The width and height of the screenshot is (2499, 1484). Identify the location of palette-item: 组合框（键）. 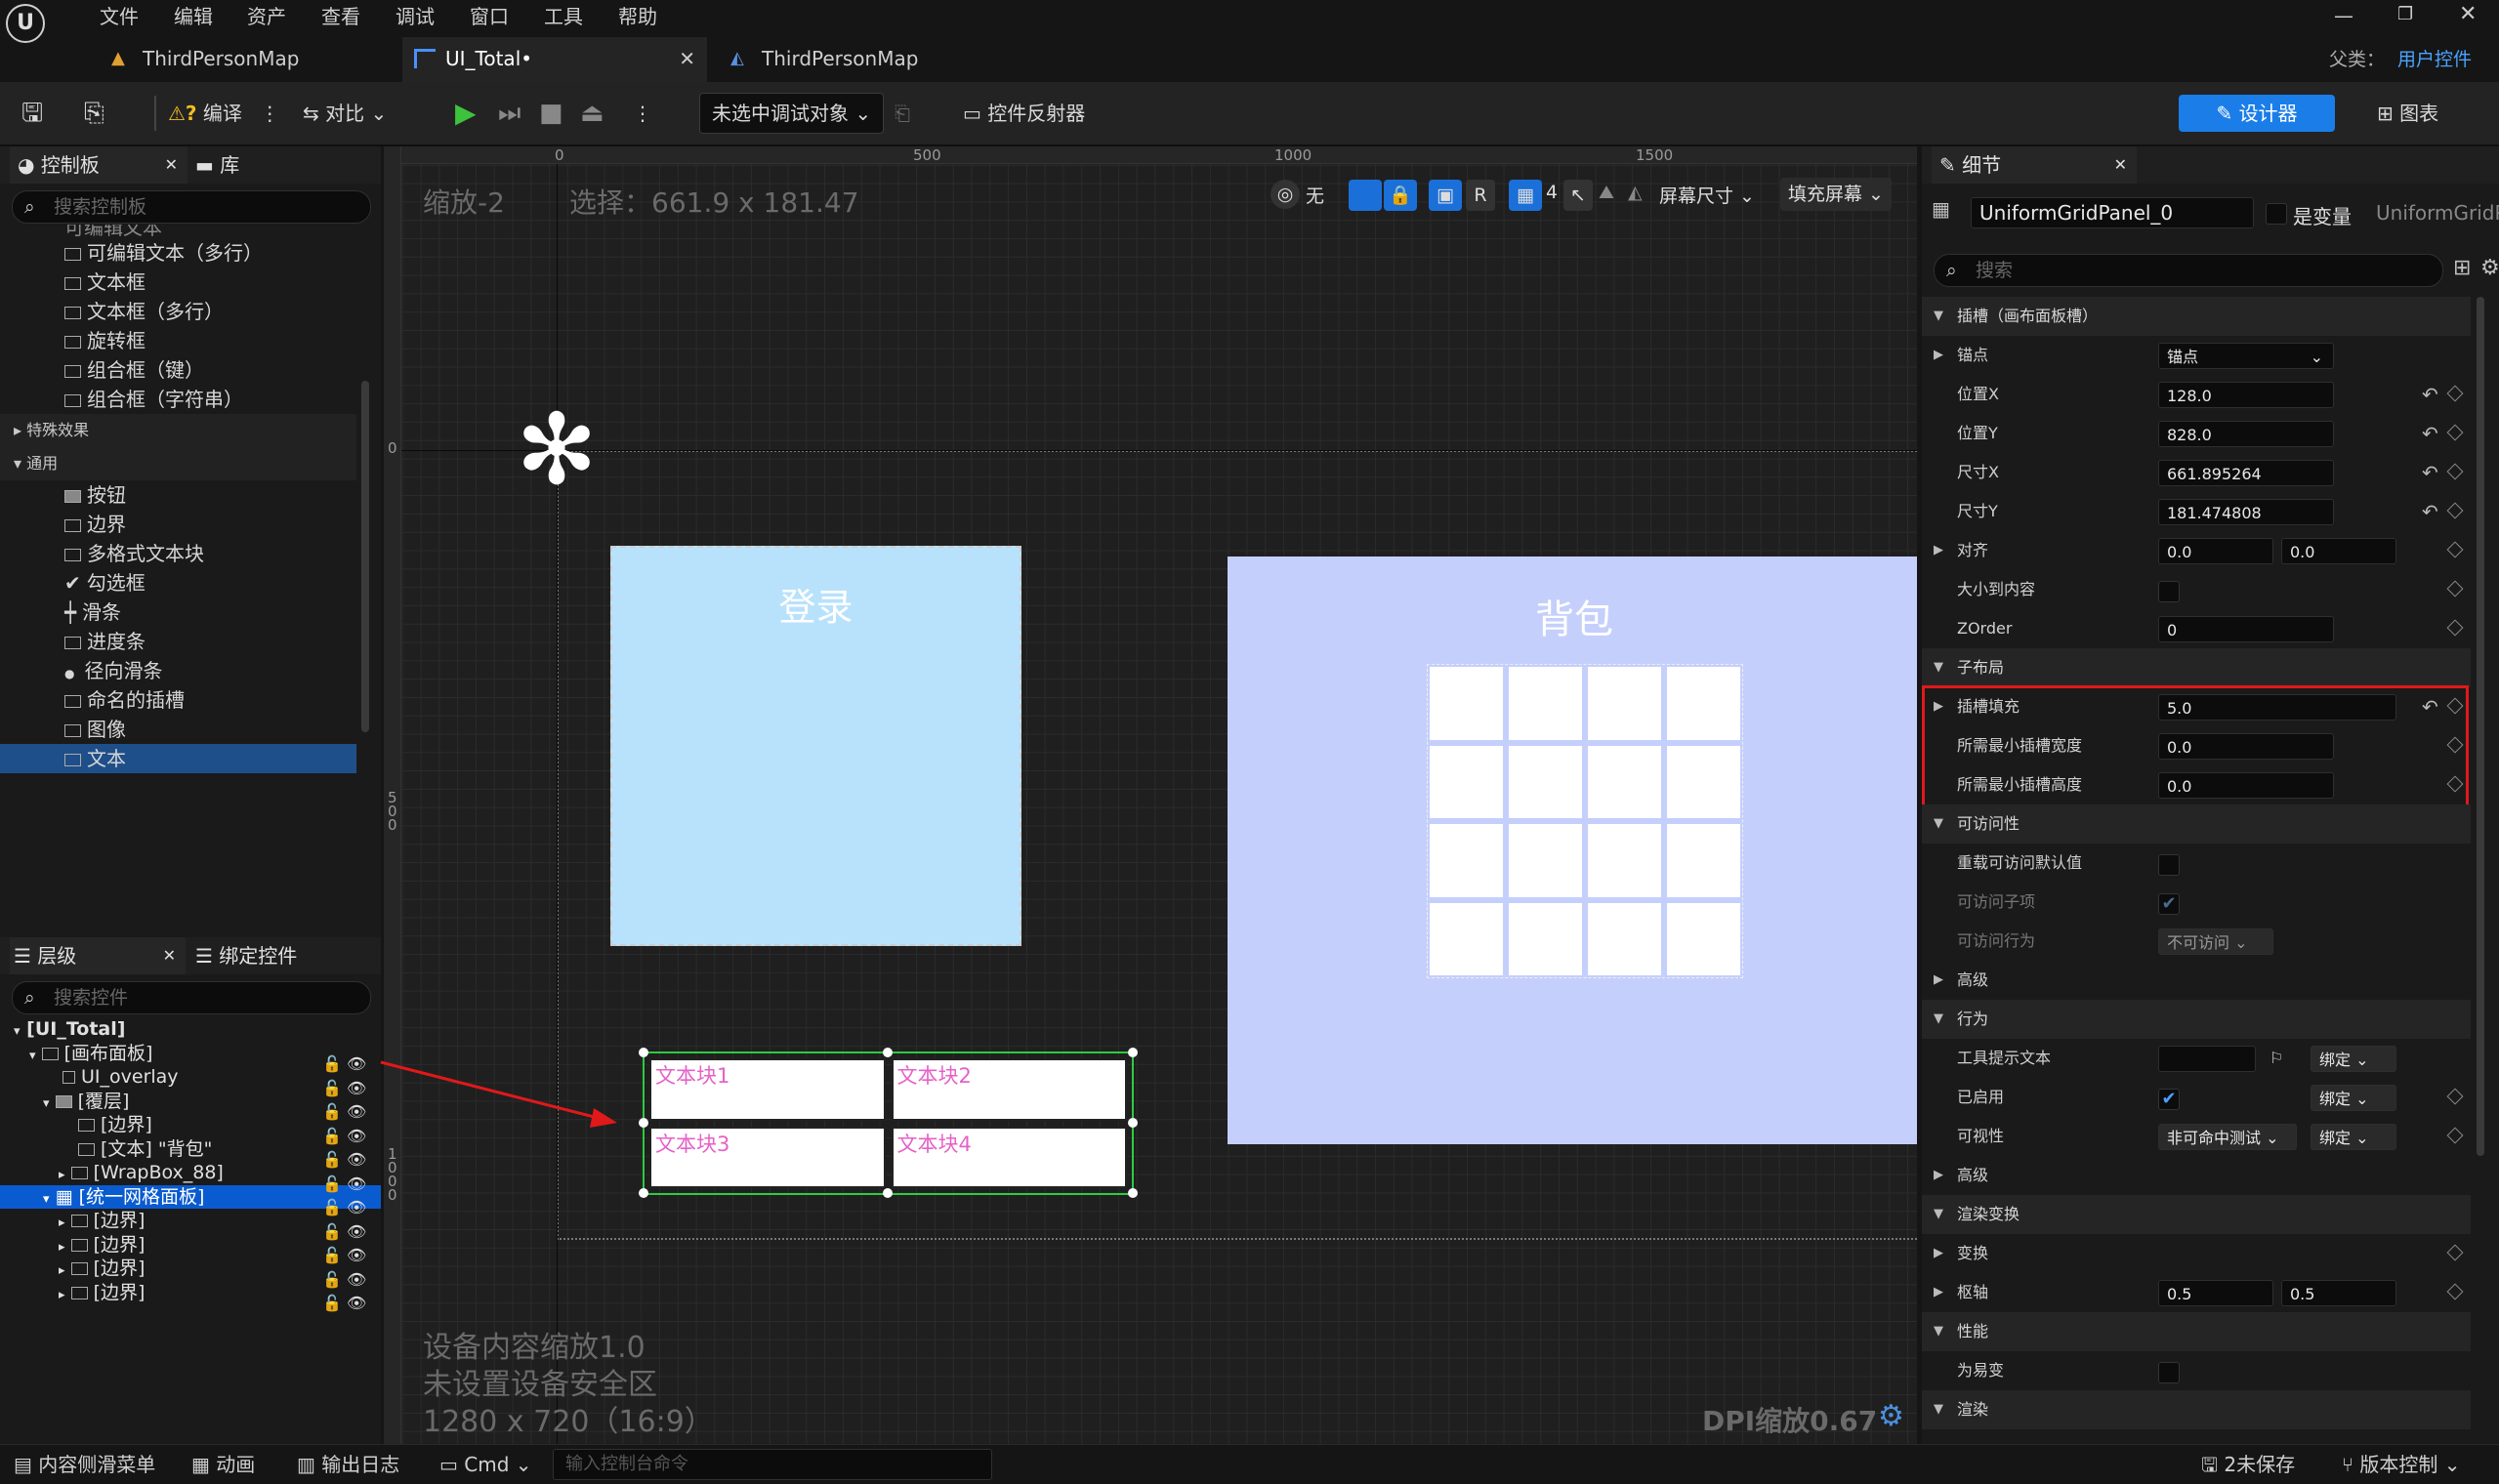
(178, 370).